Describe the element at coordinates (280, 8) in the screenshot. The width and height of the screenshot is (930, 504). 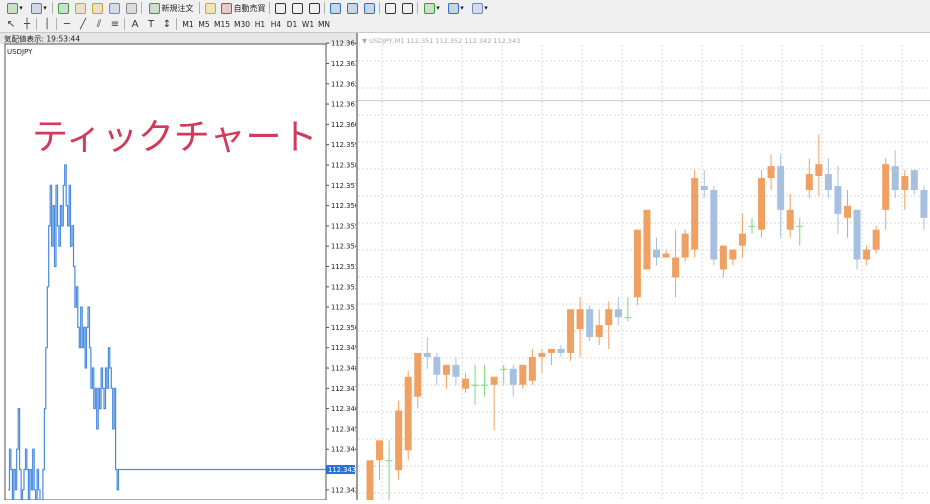
I see `bar-chart-button` at that location.